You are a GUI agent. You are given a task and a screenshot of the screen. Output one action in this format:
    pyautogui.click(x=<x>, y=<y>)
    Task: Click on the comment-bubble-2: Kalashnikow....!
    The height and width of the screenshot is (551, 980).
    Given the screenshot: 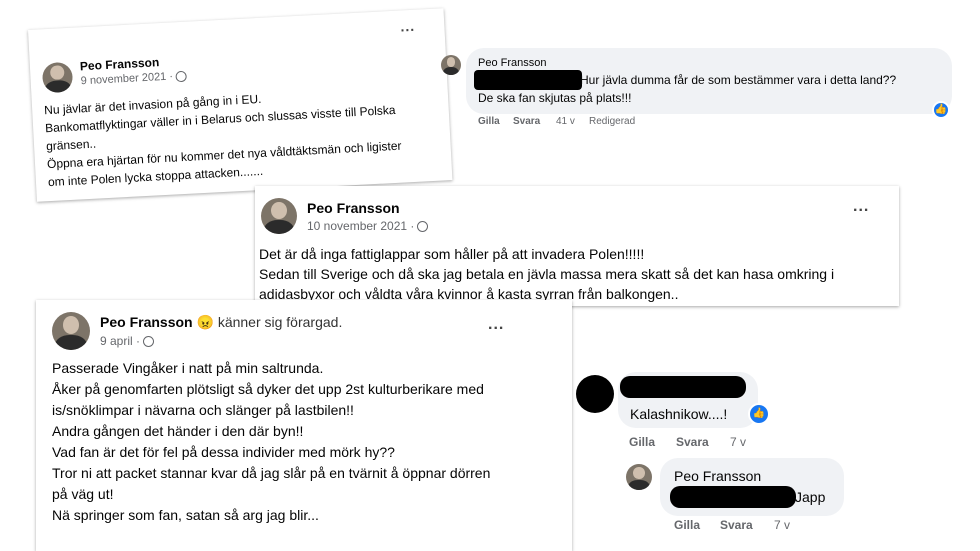 What is the action you would take?
    pyautogui.click(x=688, y=400)
    